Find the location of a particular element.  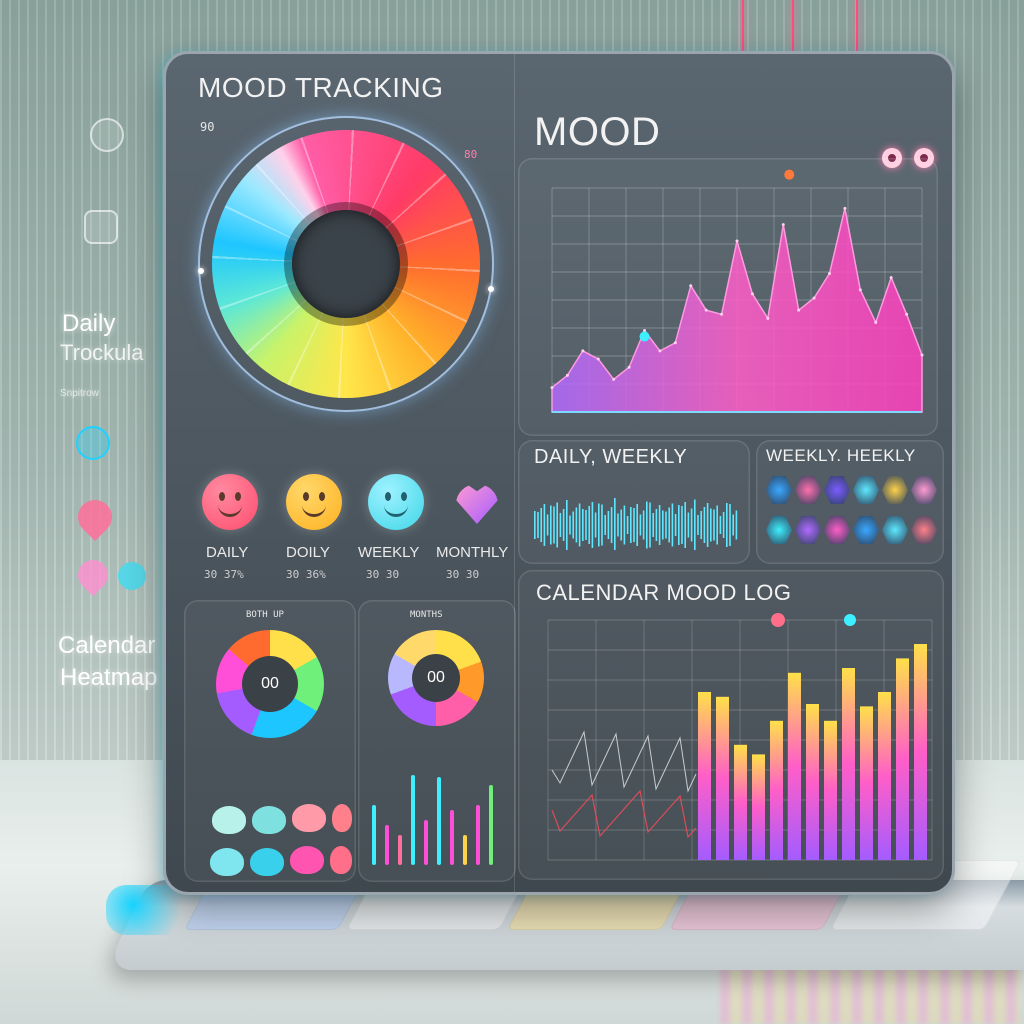

mood-chart-panel is located at coordinates (728, 297).